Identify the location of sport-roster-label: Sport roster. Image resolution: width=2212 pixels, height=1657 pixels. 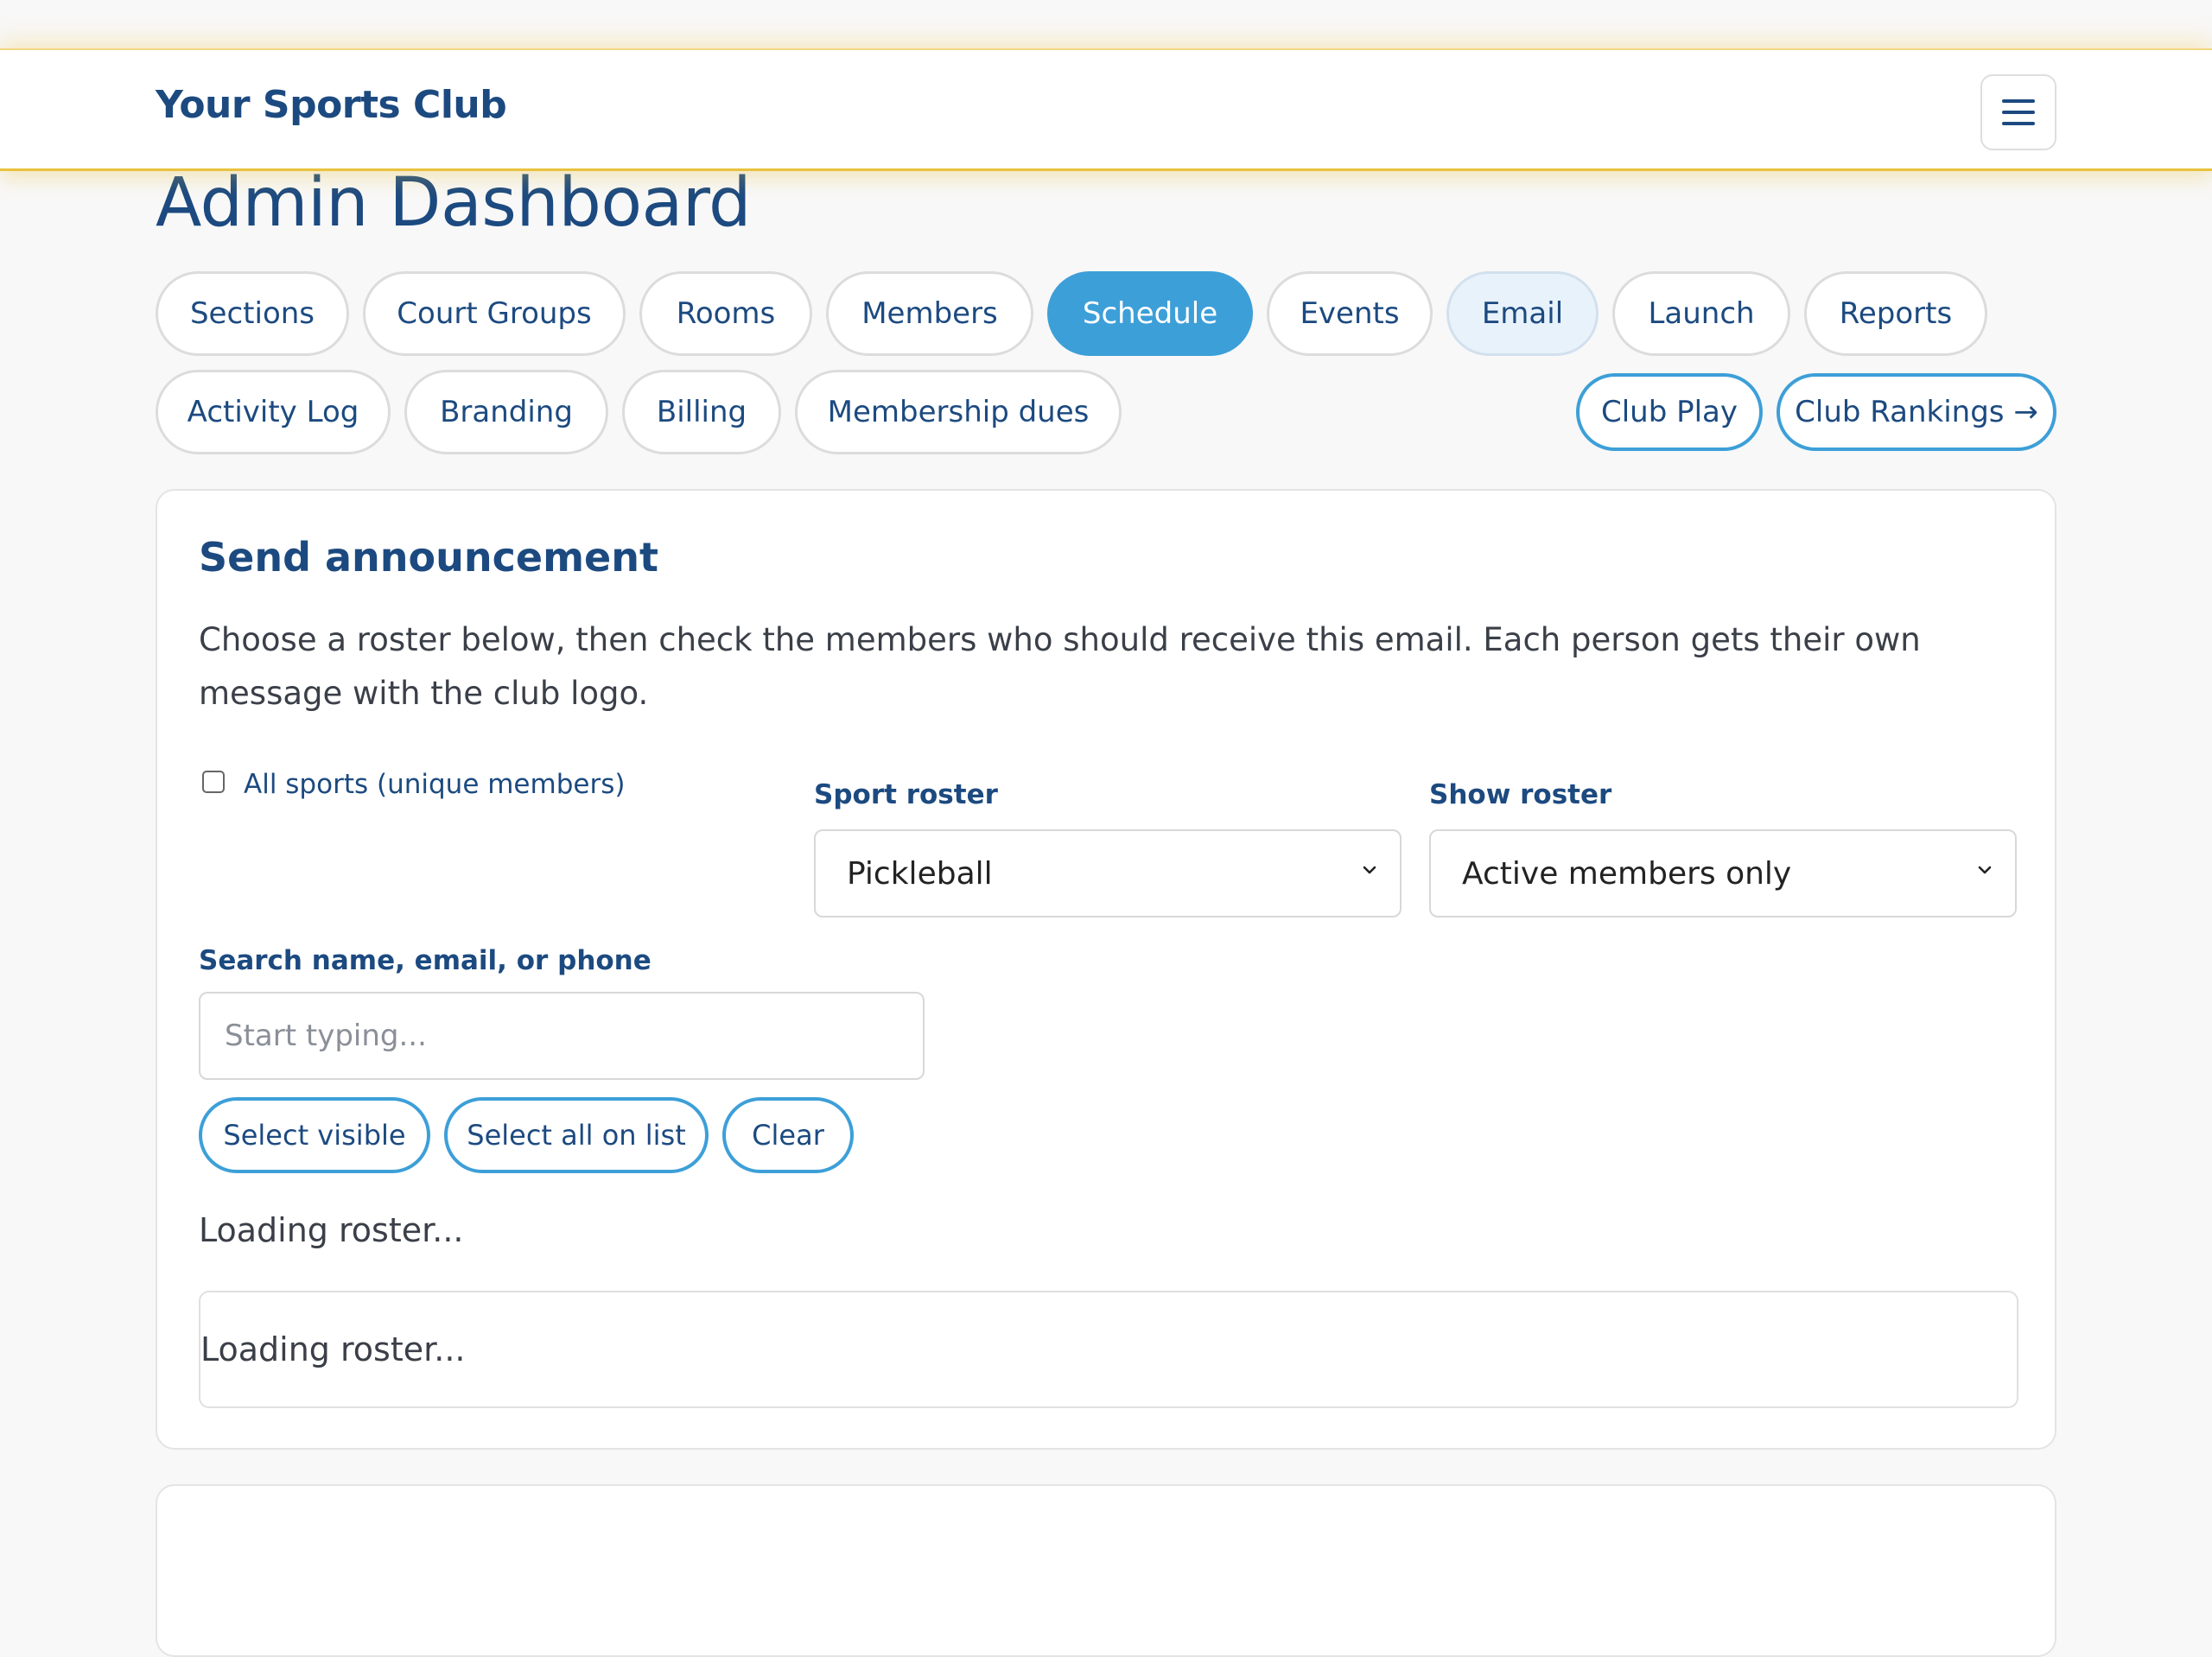
(906, 794).